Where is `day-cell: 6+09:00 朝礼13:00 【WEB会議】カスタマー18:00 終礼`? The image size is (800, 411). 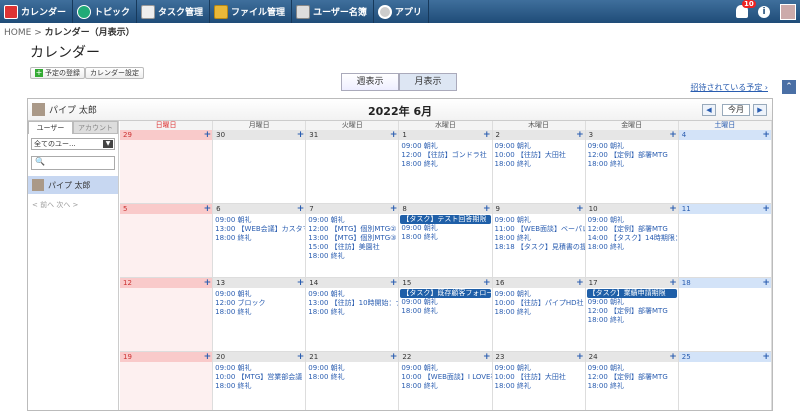 day-cell: 6+09:00 朝礼13:00 【WEB会議】カスタマー18:00 終礼 is located at coordinates (260, 241).